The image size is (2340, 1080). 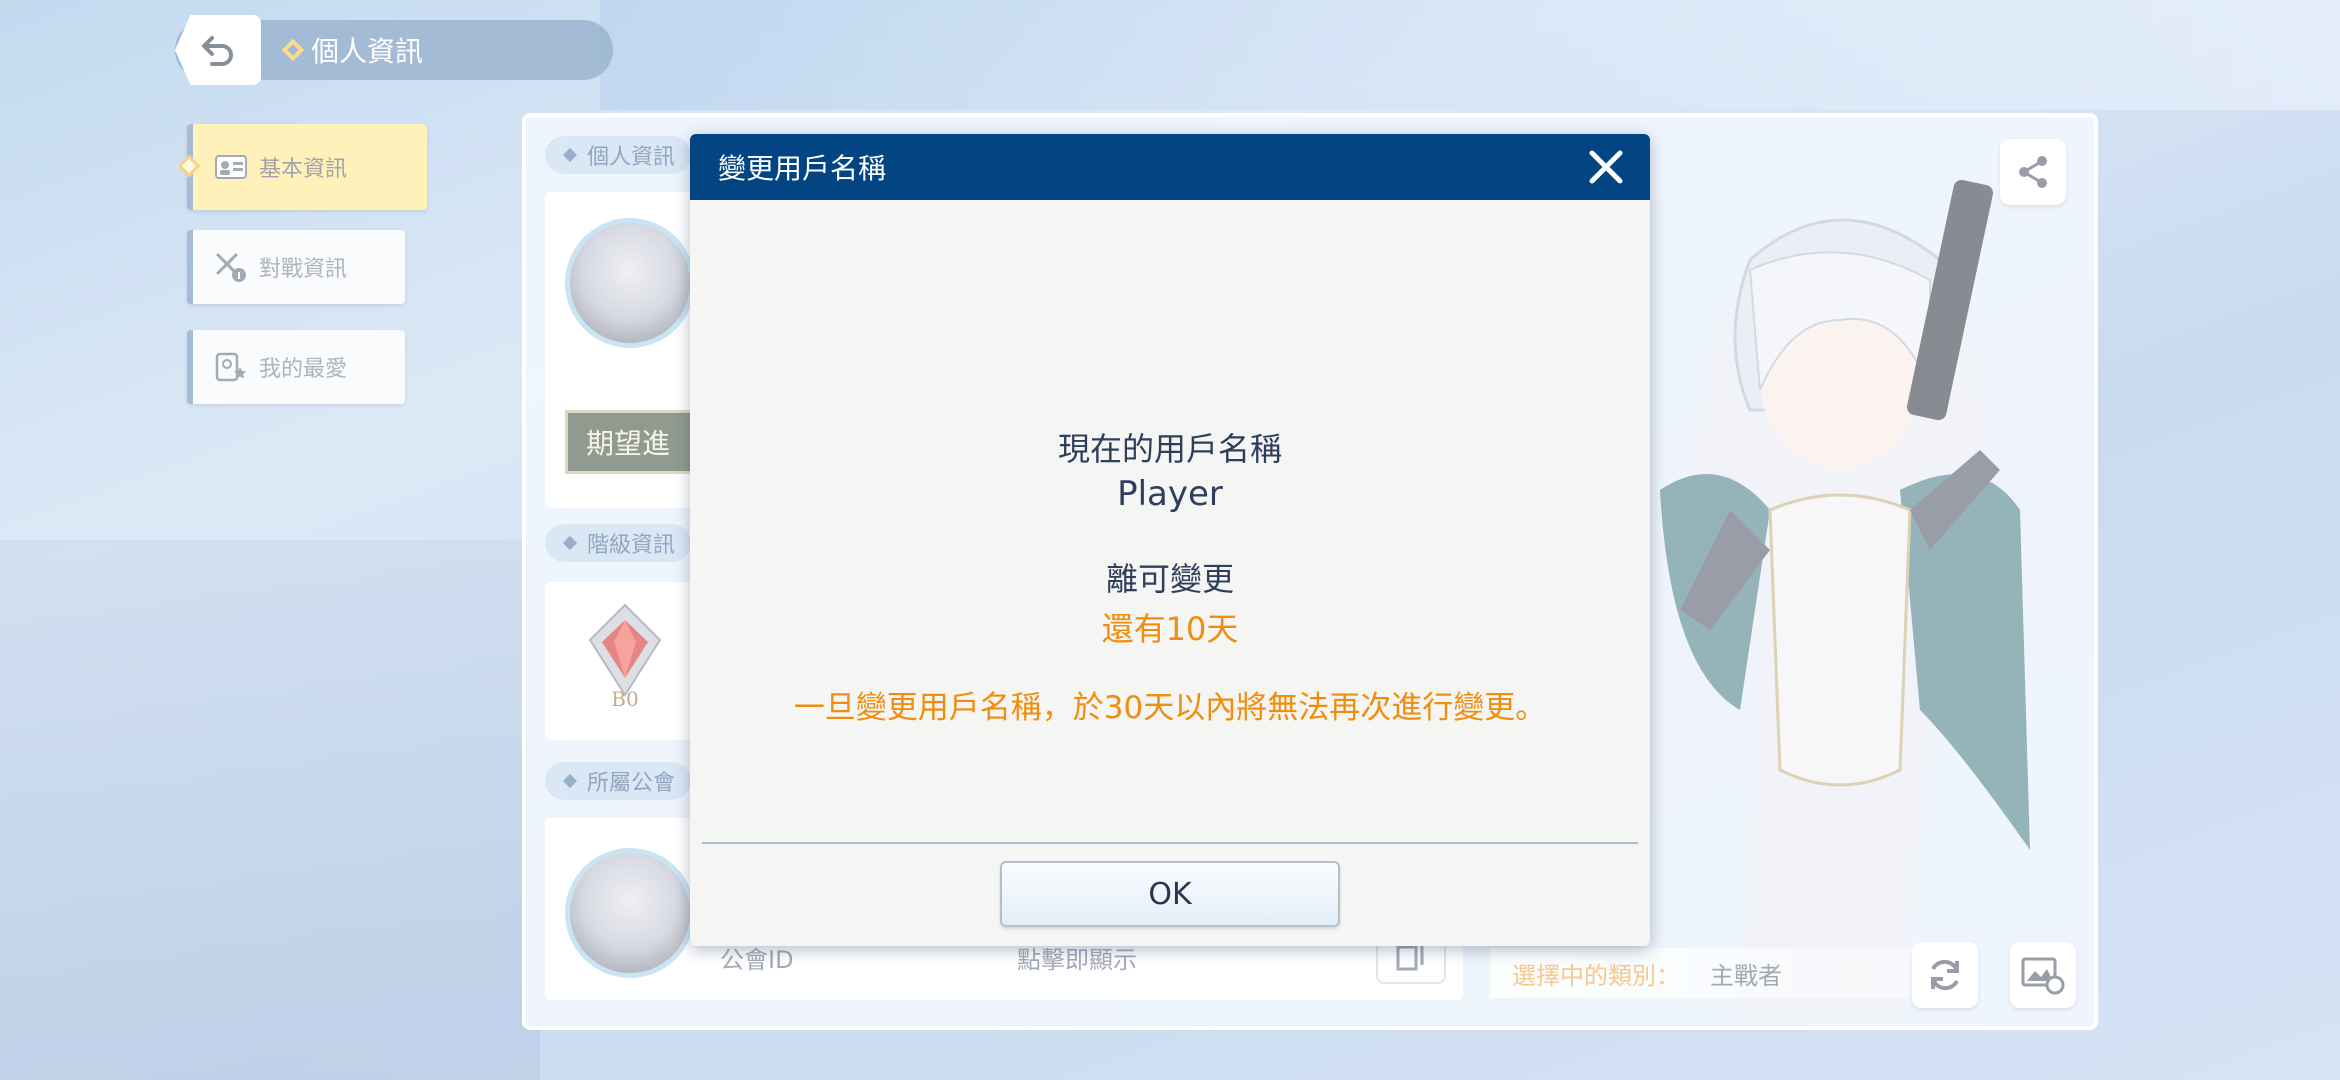 I want to click on close-icon, so click(x=1606, y=167).